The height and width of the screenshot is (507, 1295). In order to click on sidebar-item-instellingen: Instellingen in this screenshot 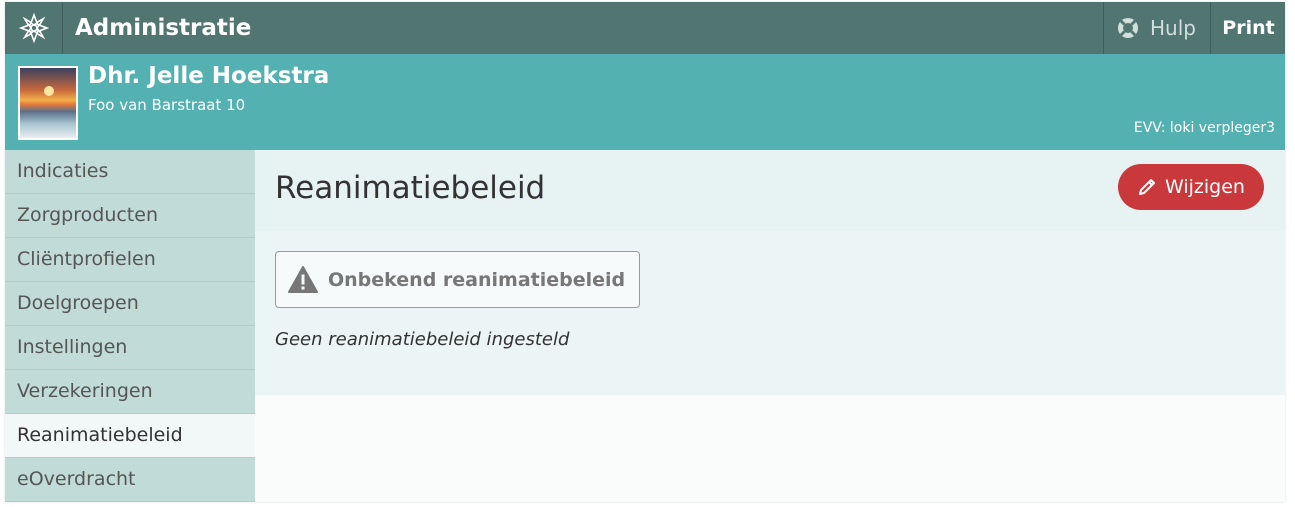, I will do `click(130, 348)`.